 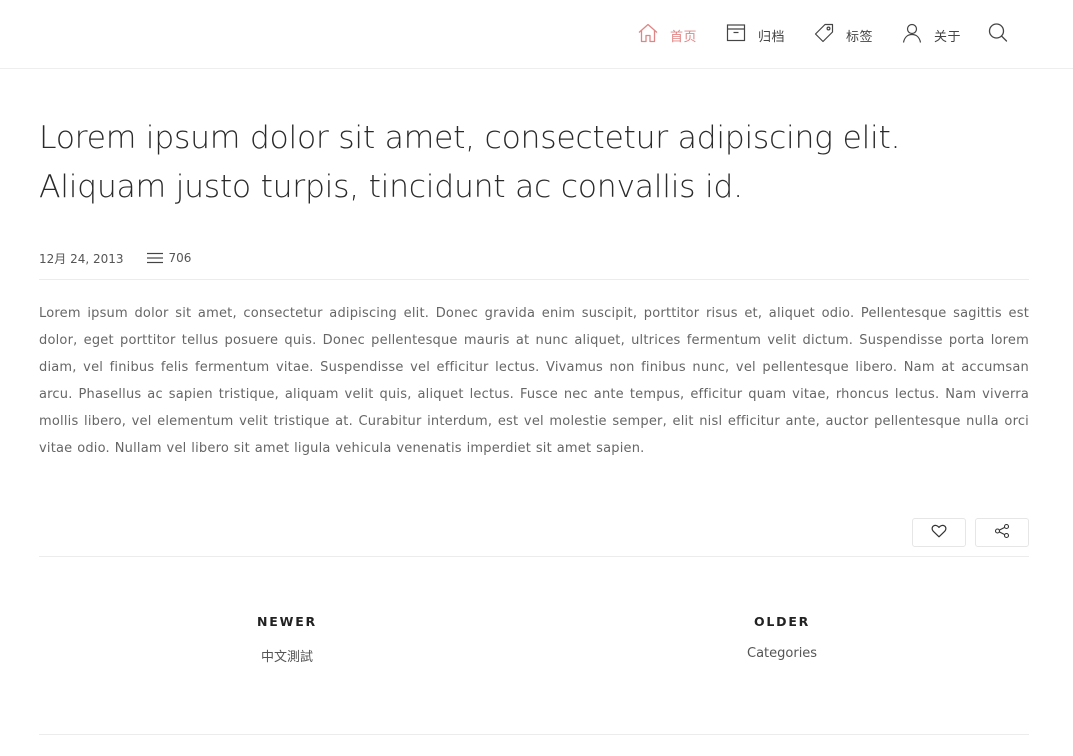 I want to click on heart-icon, so click(x=939, y=532).